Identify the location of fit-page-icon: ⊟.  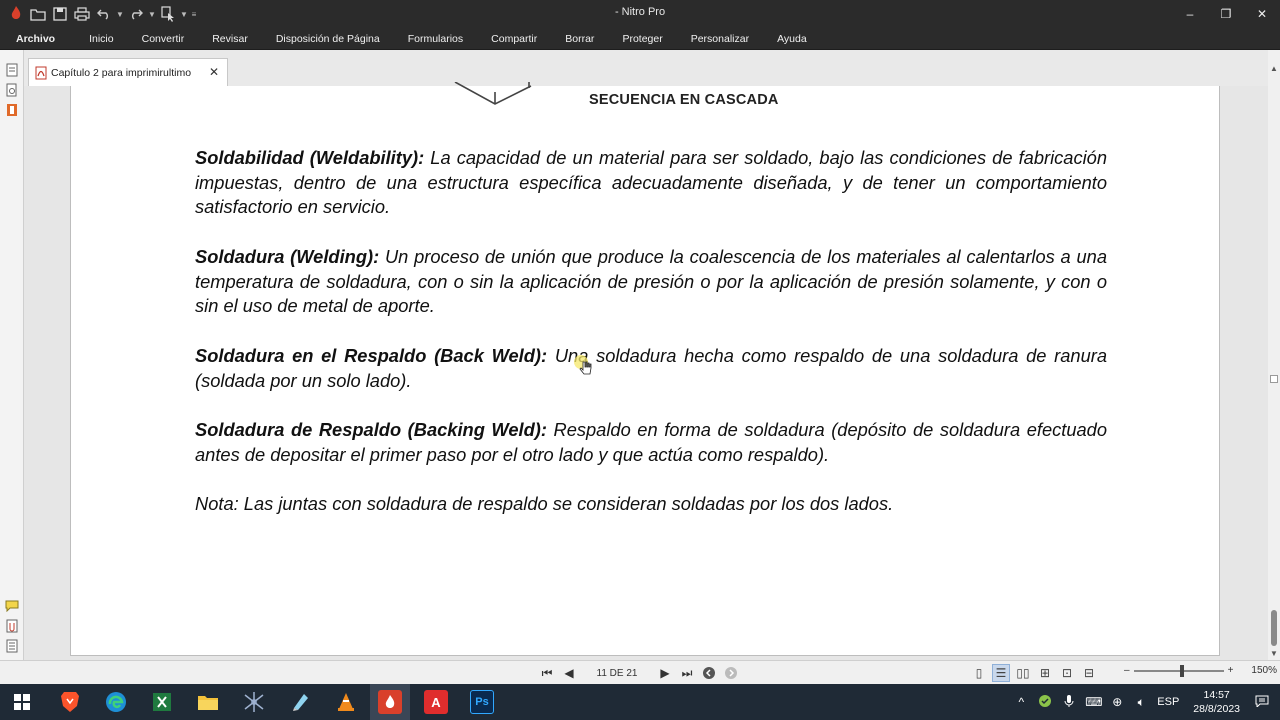
(1089, 673).